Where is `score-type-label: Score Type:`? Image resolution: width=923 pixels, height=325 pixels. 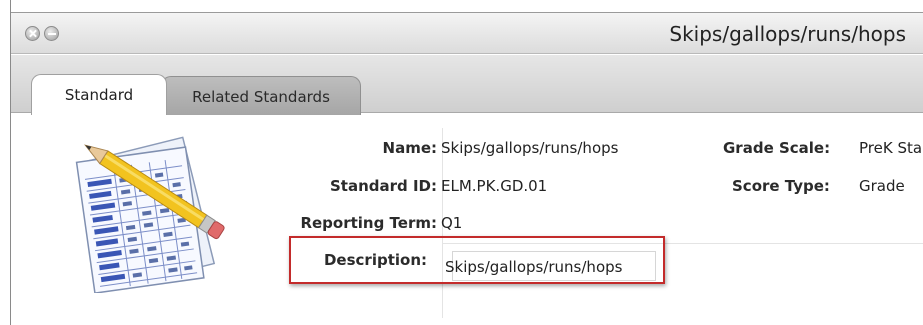 score-type-label: Score Type: is located at coordinates (781, 186).